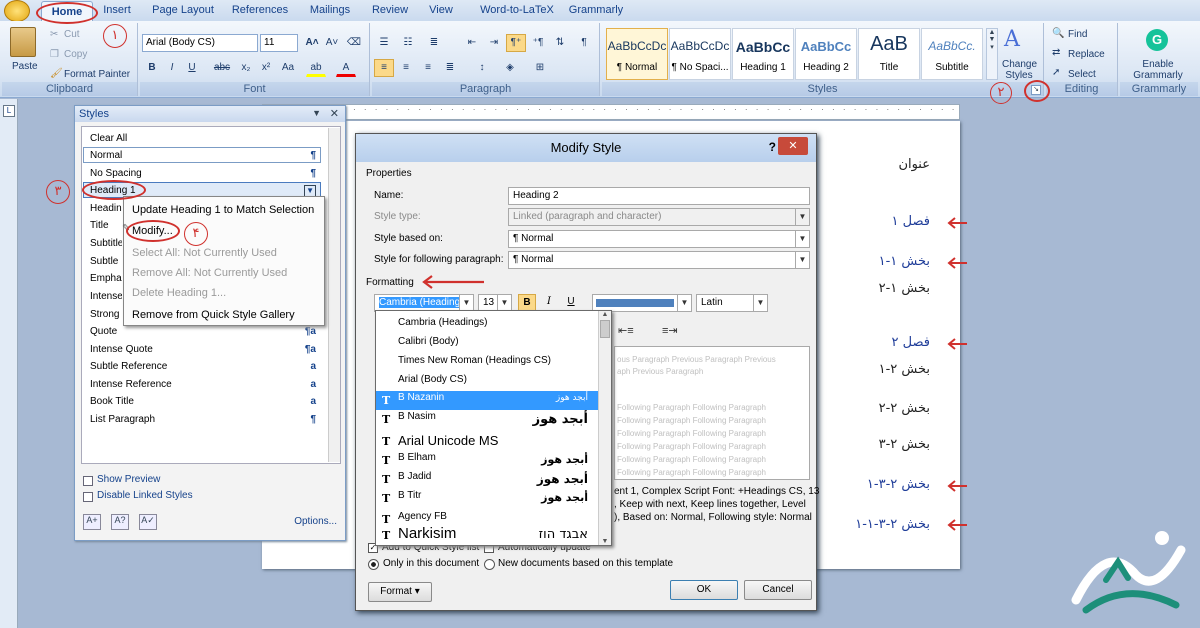  Describe the element at coordinates (763, 54) in the screenshot. I see `quick-style-heading-1: AaBbCc Heading 1` at that location.